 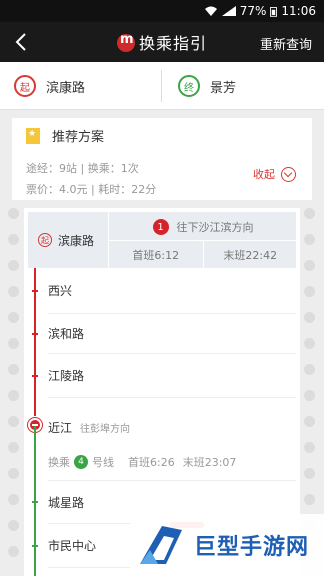 I want to click on perforation-left, so click(x=14, y=392).